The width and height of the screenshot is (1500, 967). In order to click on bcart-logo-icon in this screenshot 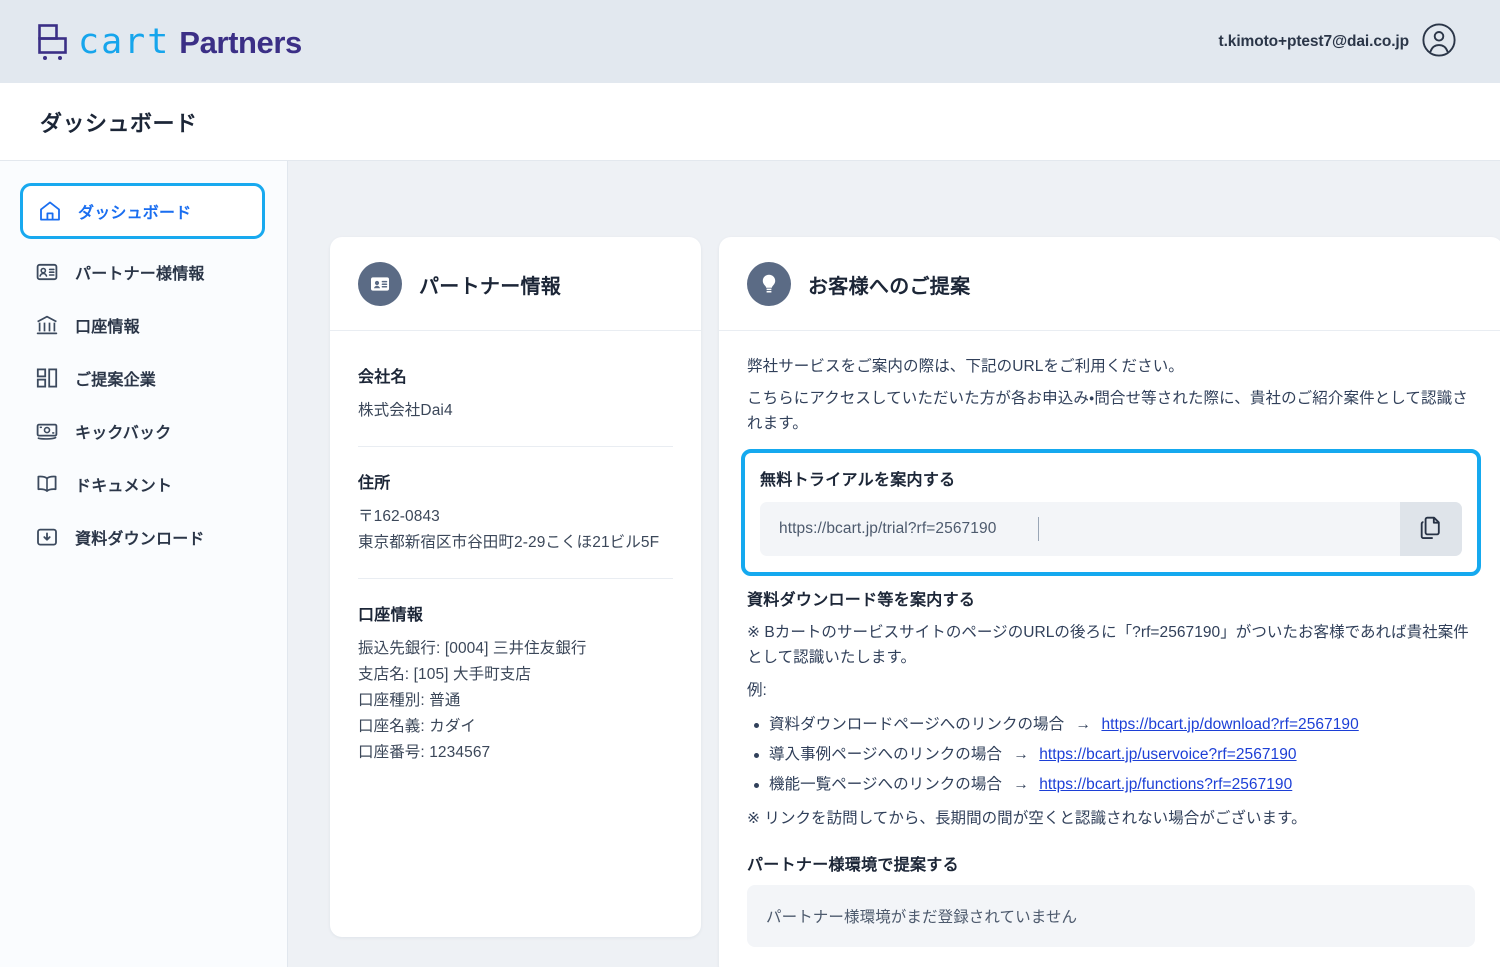, I will do `click(54, 42)`.